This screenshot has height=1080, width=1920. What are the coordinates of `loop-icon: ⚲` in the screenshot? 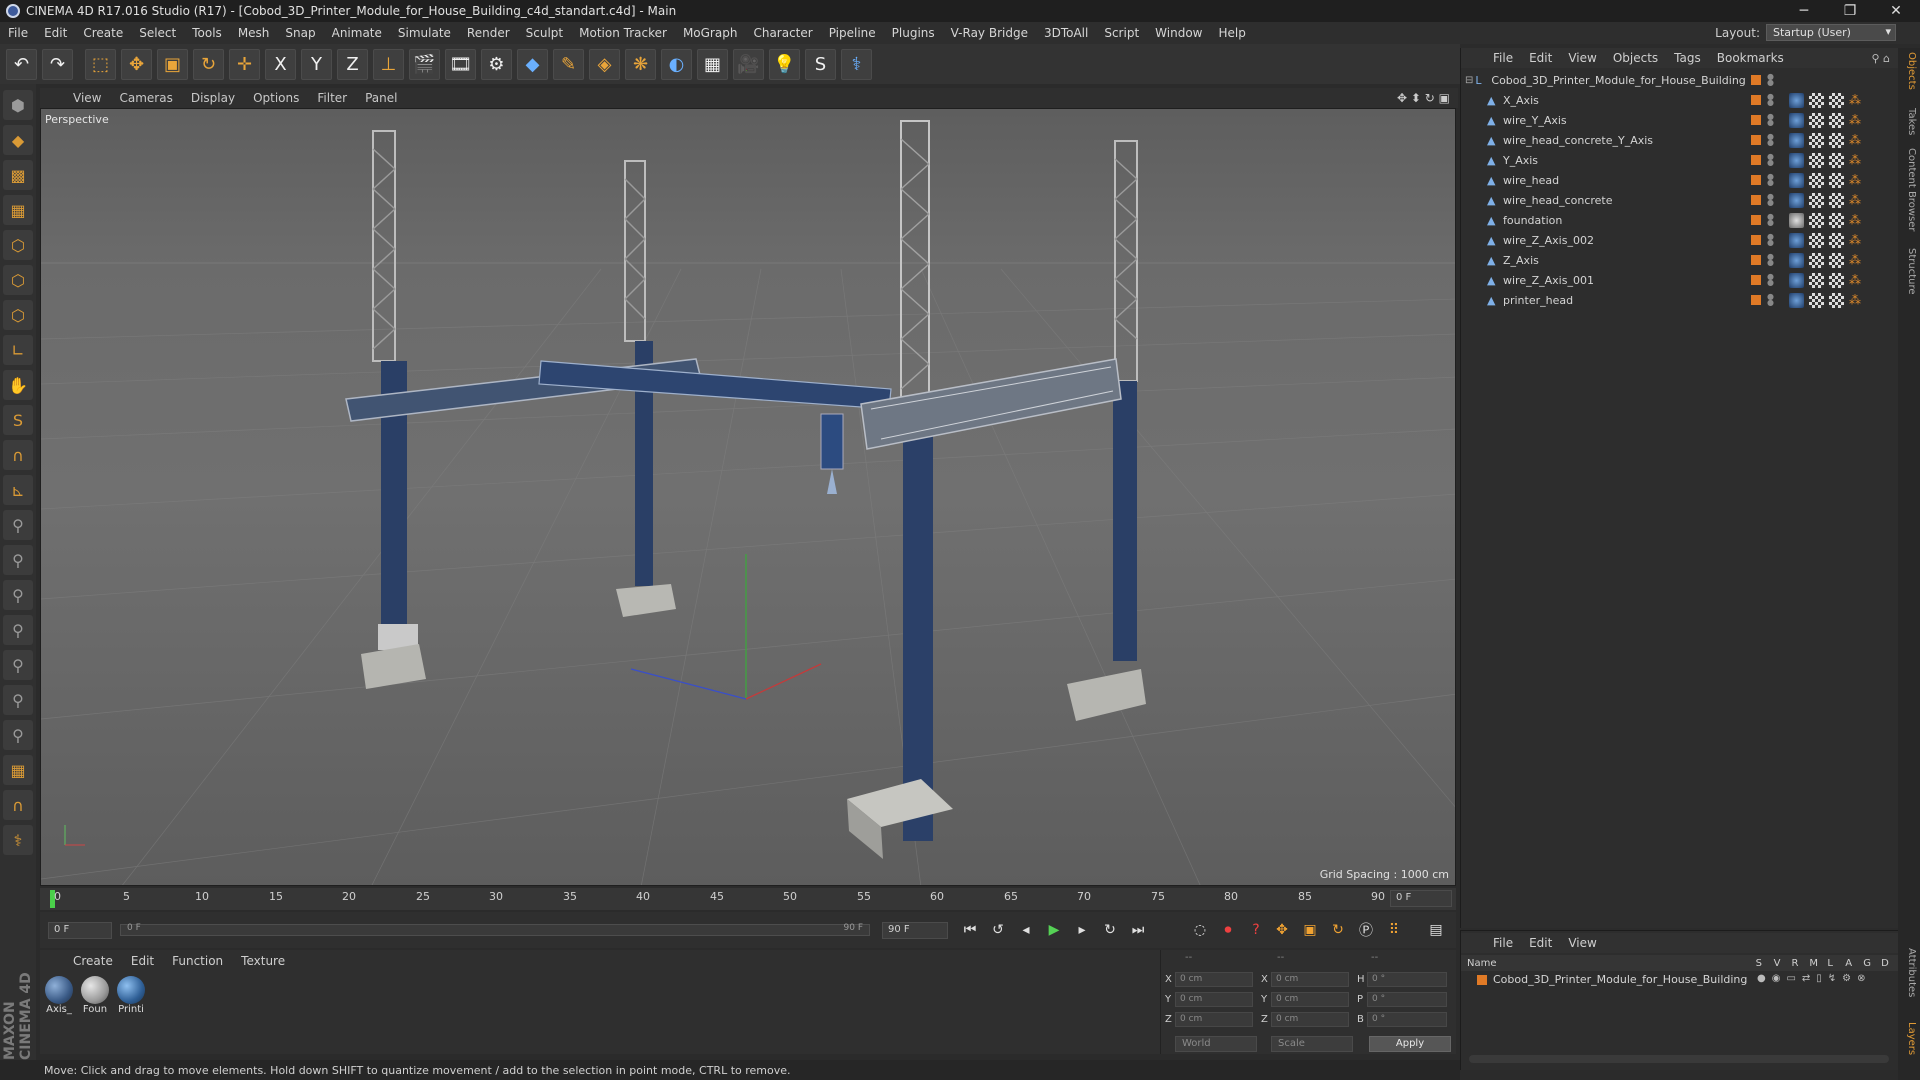 It's located at (18, 735).